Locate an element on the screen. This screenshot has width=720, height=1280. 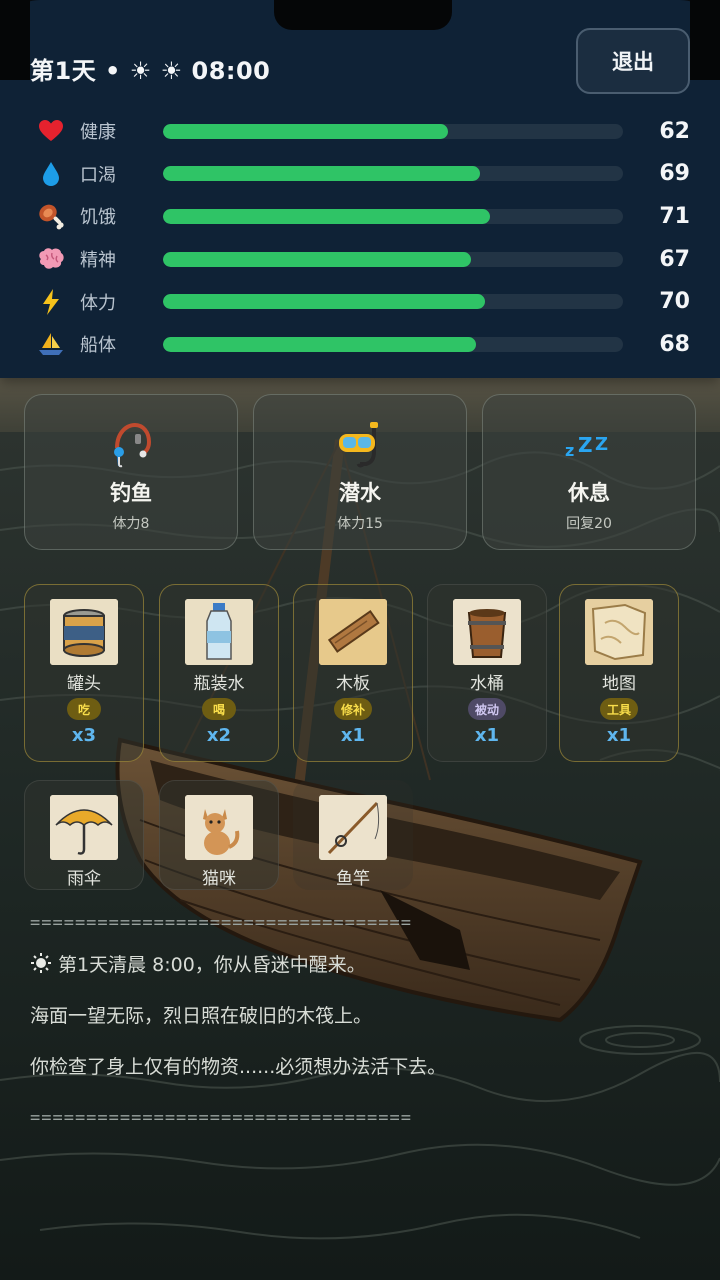
stat-health: 健康 62 is located at coordinates (366, 131).